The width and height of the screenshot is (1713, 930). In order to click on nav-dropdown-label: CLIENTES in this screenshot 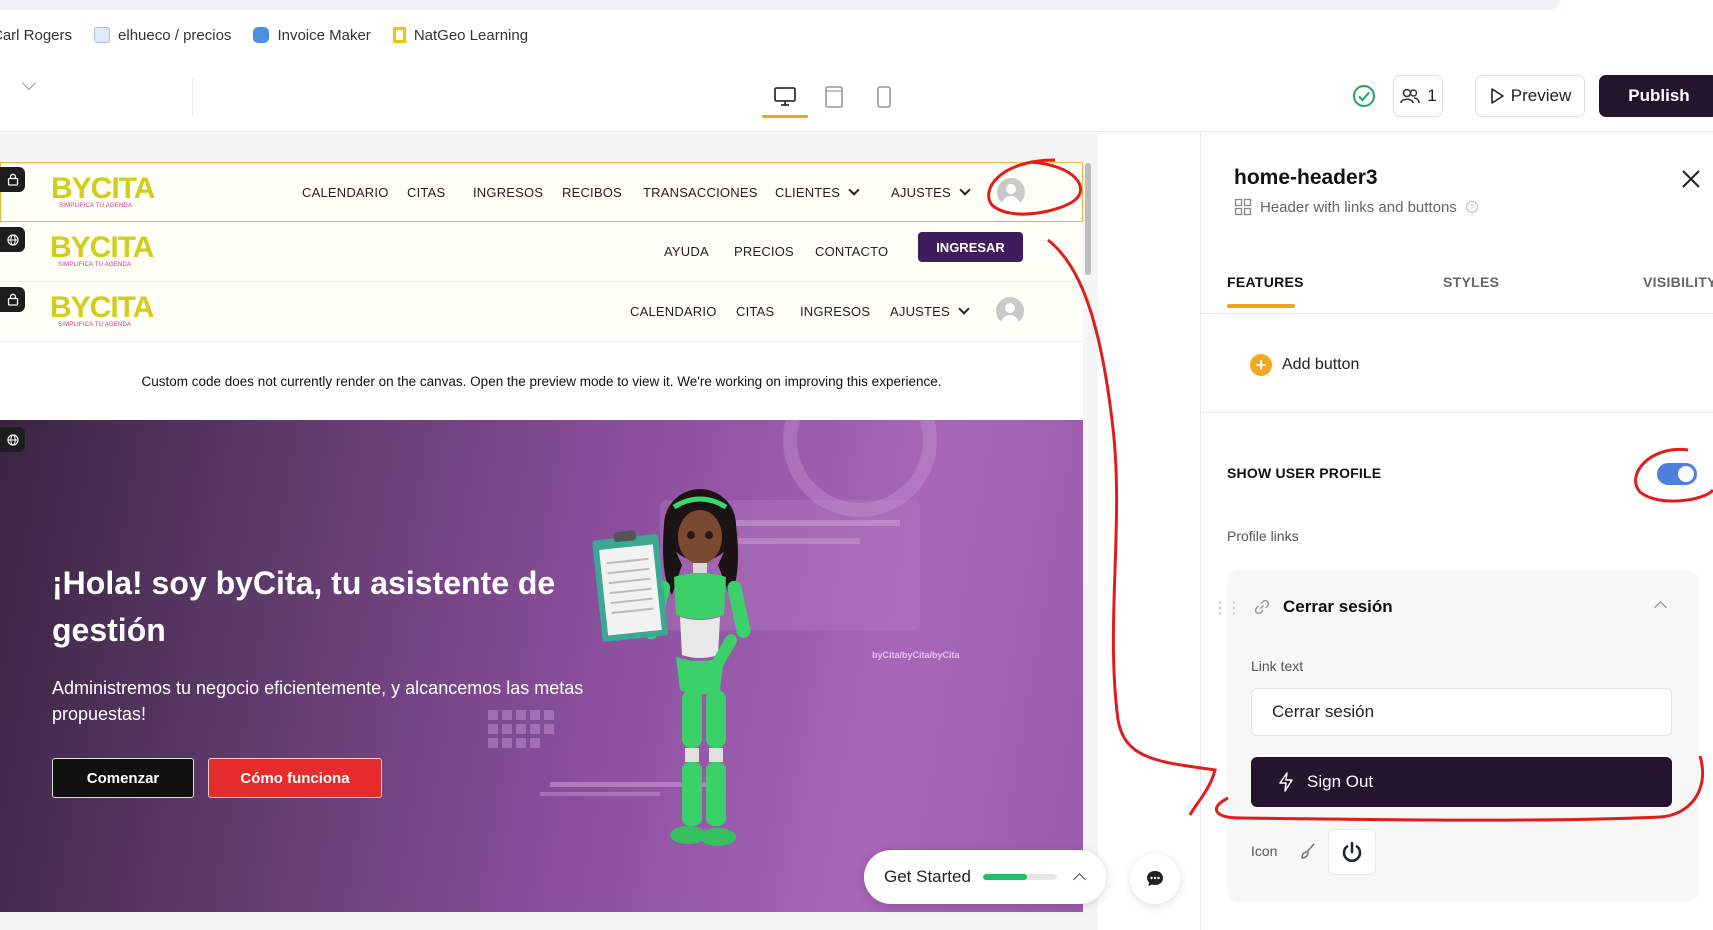, I will do `click(808, 192)`.